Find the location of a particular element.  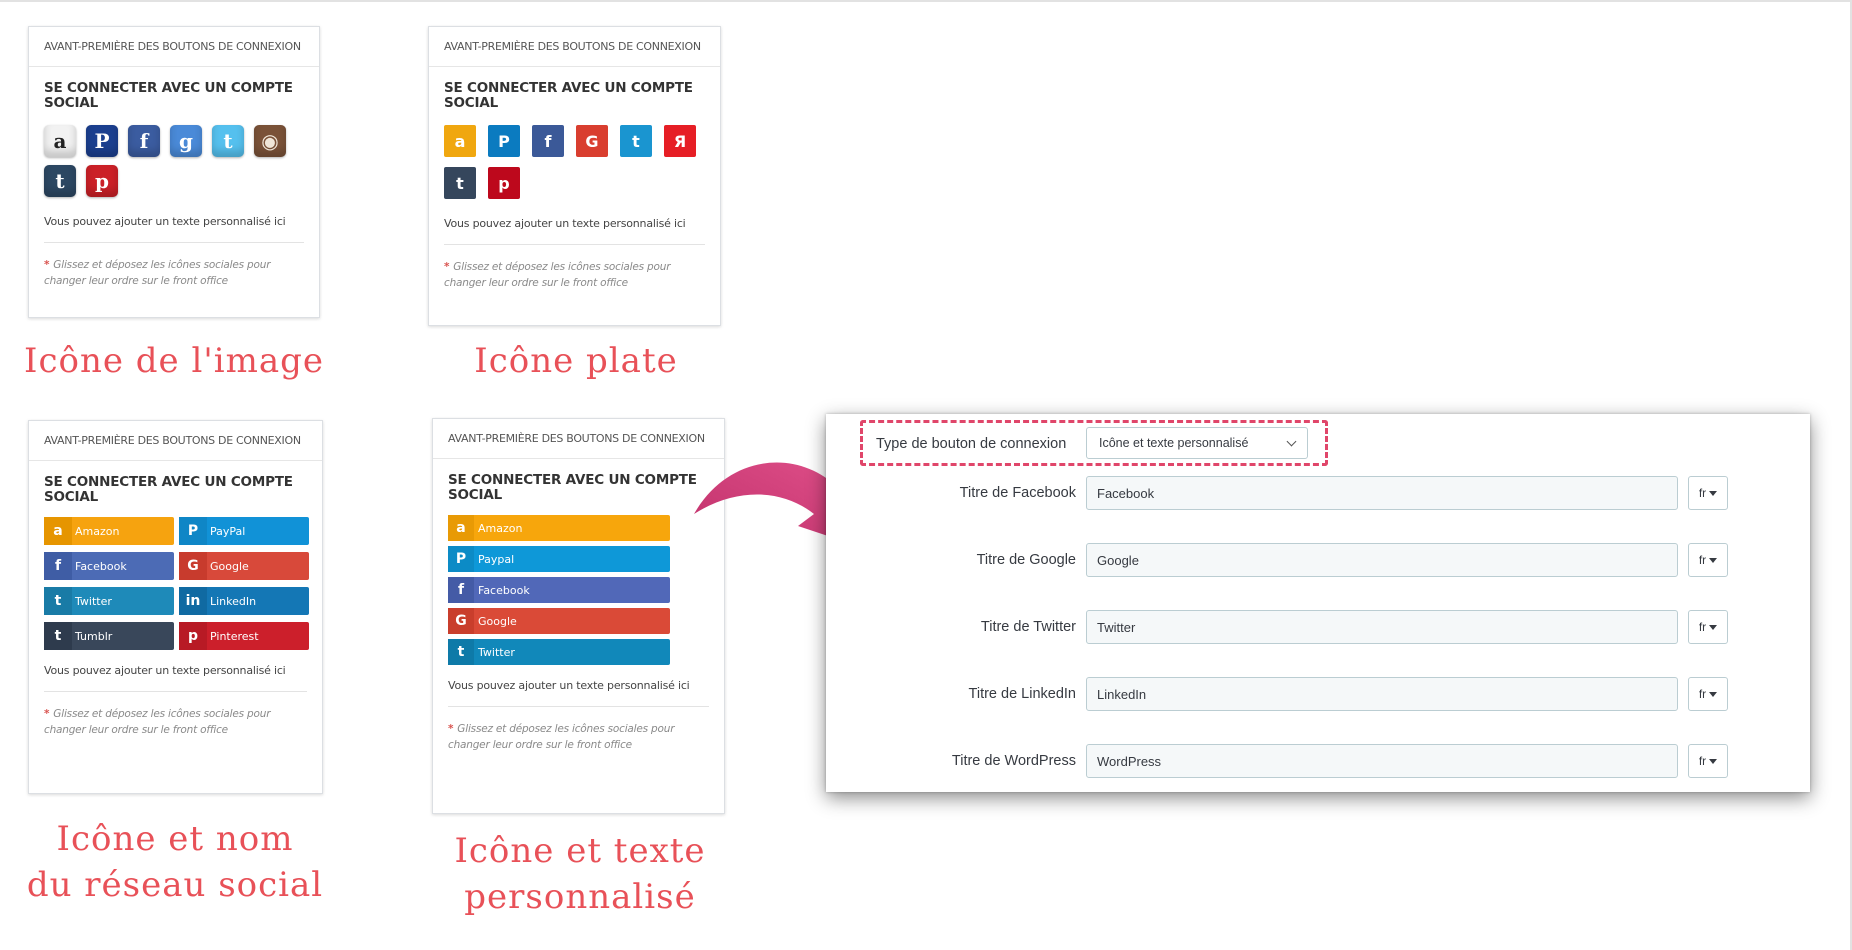

field-label: Titre de WordPress is located at coordinates (1013, 761).